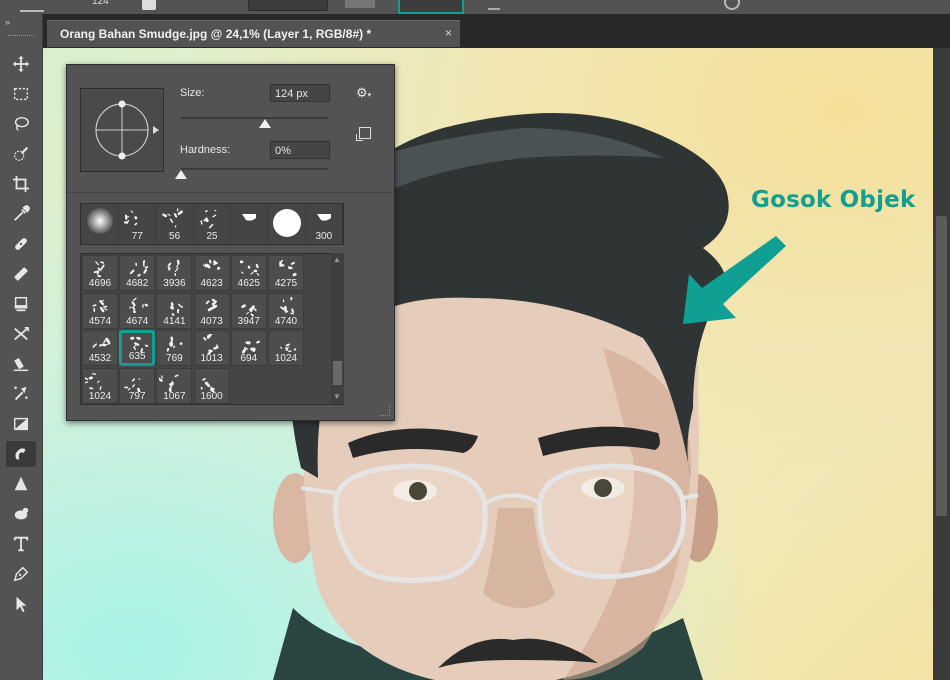 The image size is (950, 680). Describe the element at coordinates (211, 348) in the screenshot. I see `brush-preset-1013: 1013` at that location.